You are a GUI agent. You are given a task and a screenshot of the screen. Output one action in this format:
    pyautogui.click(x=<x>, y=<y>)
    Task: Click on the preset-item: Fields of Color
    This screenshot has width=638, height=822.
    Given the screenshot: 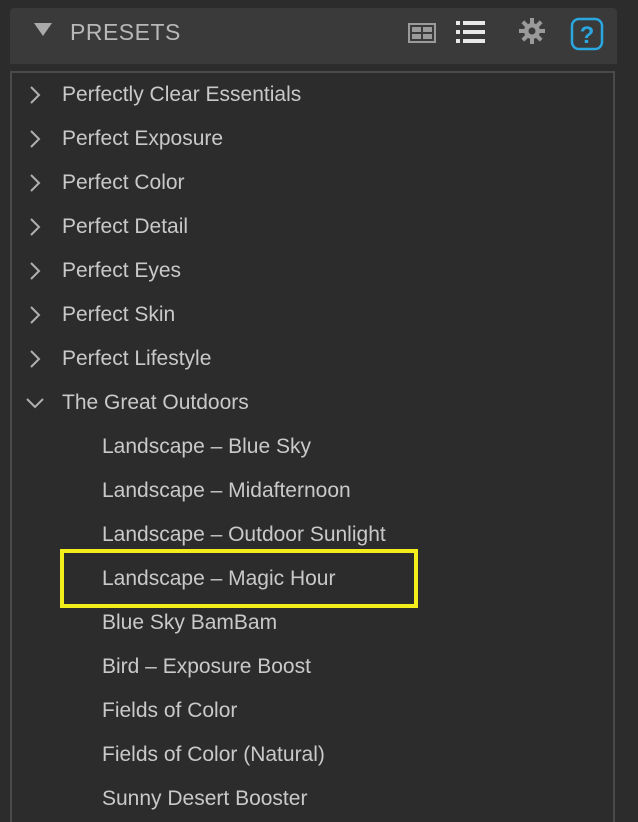 What is the action you would take?
    pyautogui.click(x=312, y=711)
    